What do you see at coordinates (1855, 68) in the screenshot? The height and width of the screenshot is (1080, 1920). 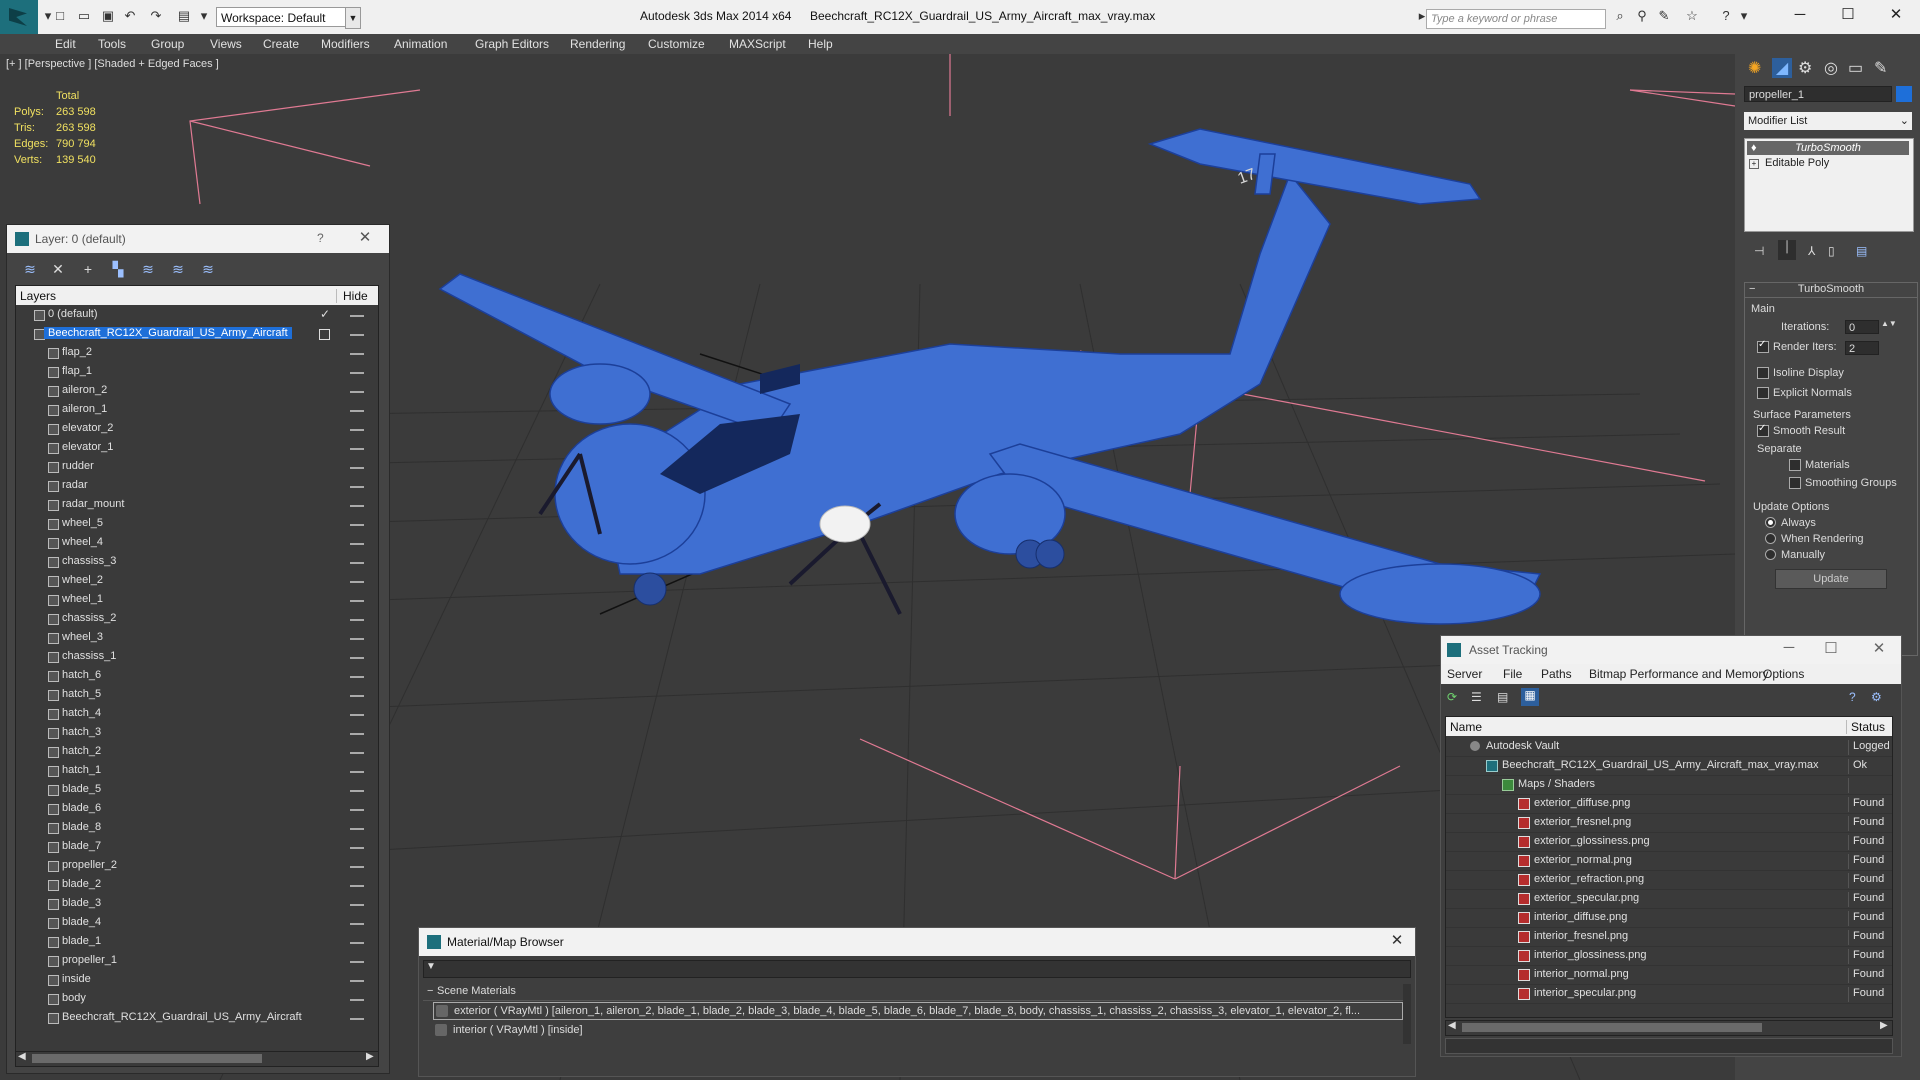 I see `display-tab-icon: ▭` at bounding box center [1855, 68].